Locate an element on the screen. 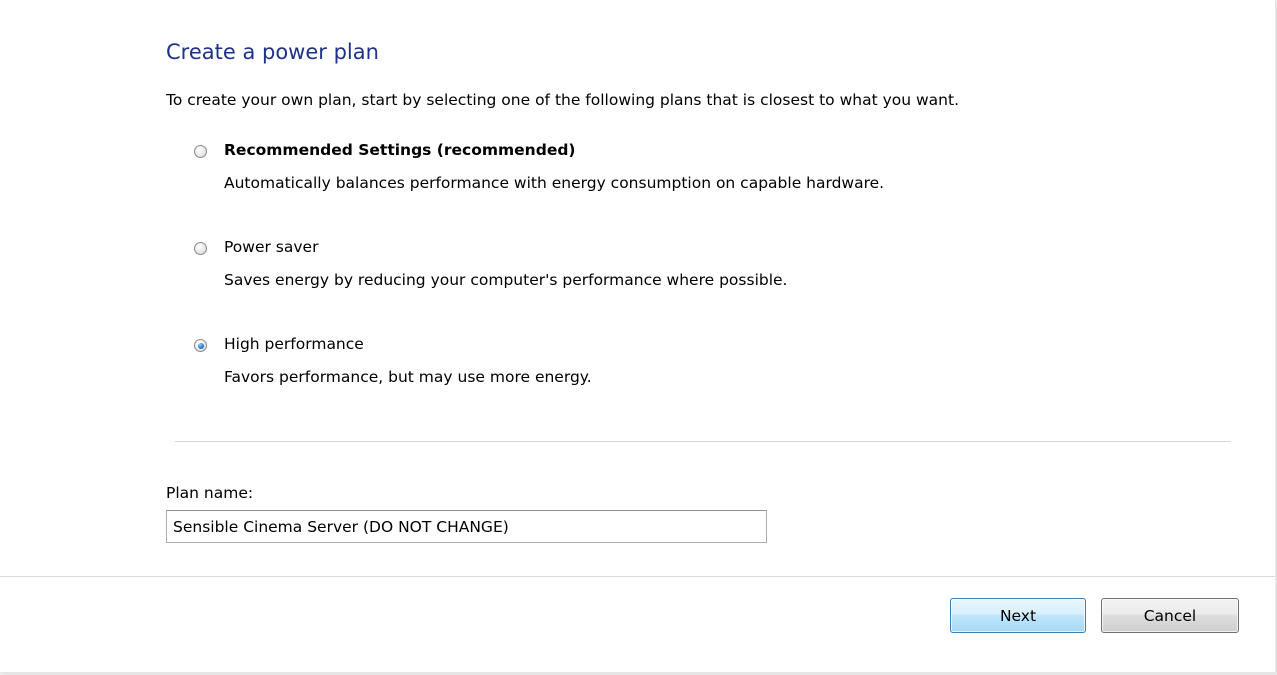  option-label-high-performance: High performance is located at coordinates (294, 344).